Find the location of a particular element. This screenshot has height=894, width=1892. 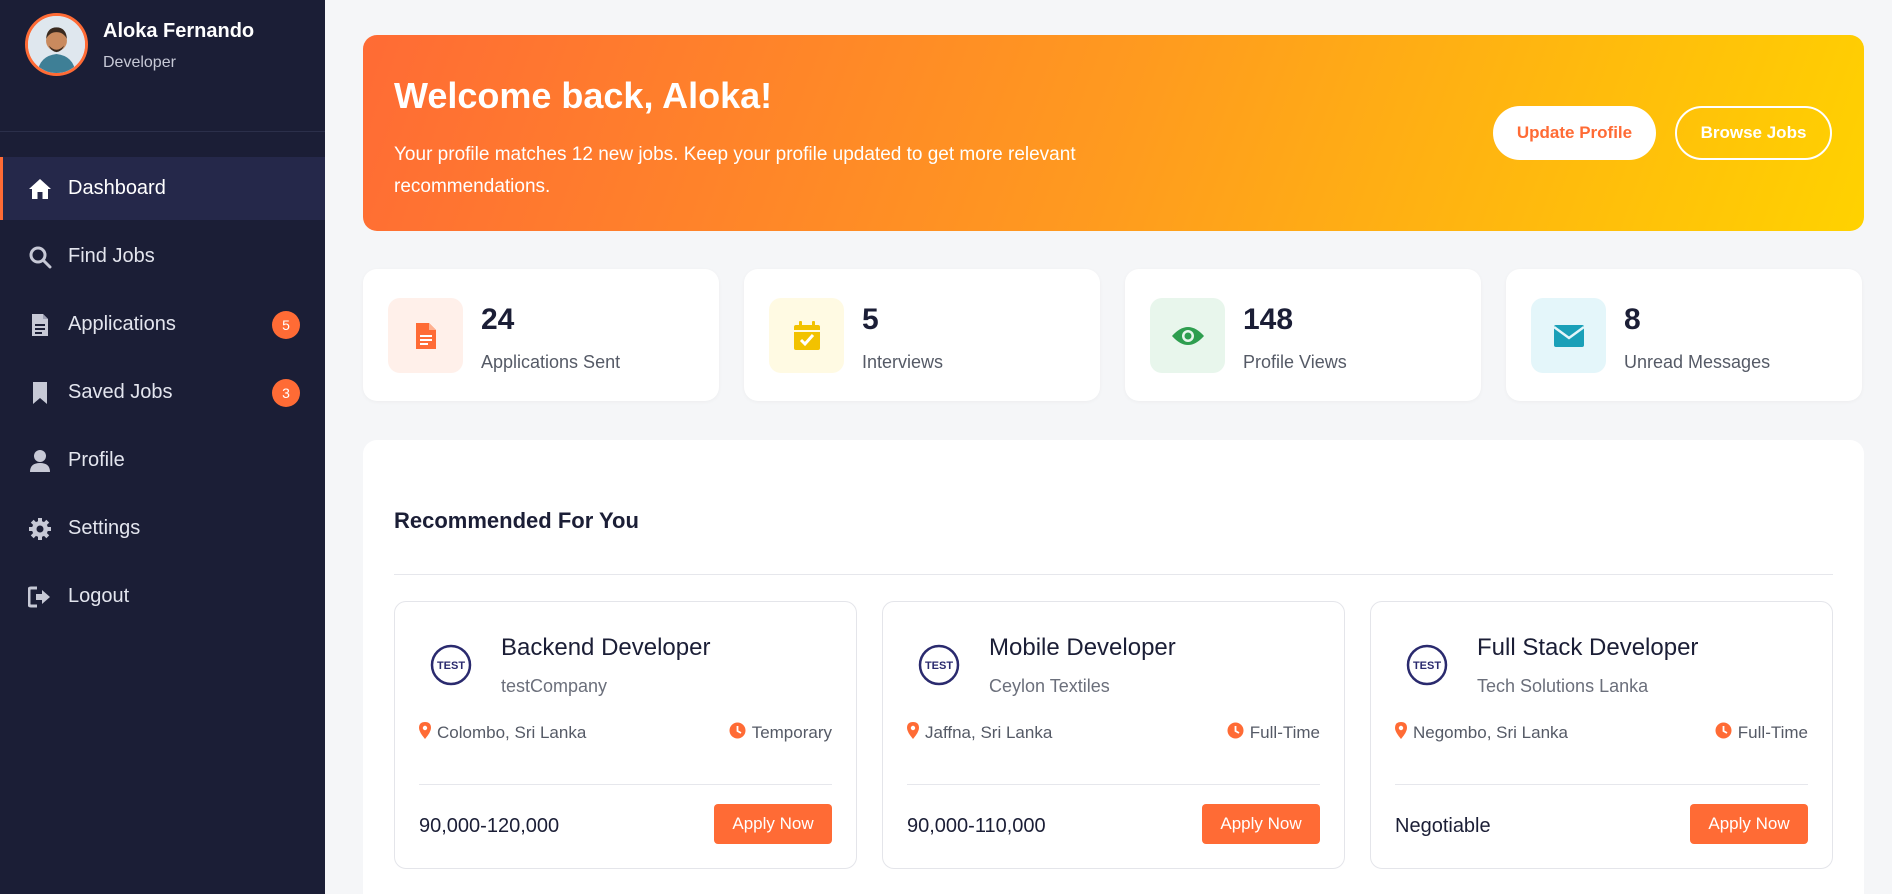

stat-card-interviews: 5 Interviews is located at coordinates (922, 335).